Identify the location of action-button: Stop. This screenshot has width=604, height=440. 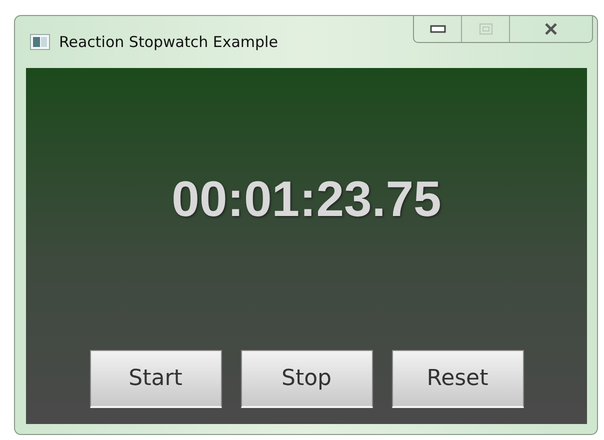
(306, 379).